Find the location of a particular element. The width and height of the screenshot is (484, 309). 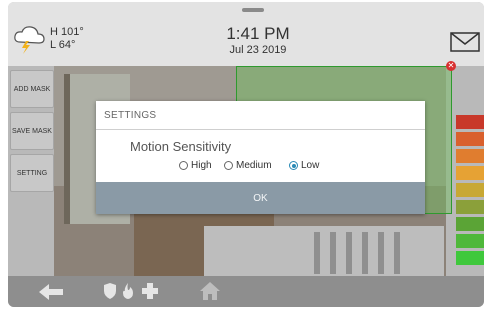

clock-date: Jul 23 2019 is located at coordinates (258, 50).